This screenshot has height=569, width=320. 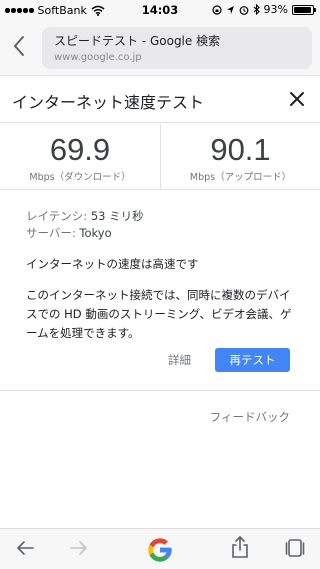 I want to click on status-right: 93%, so click(x=263, y=9).